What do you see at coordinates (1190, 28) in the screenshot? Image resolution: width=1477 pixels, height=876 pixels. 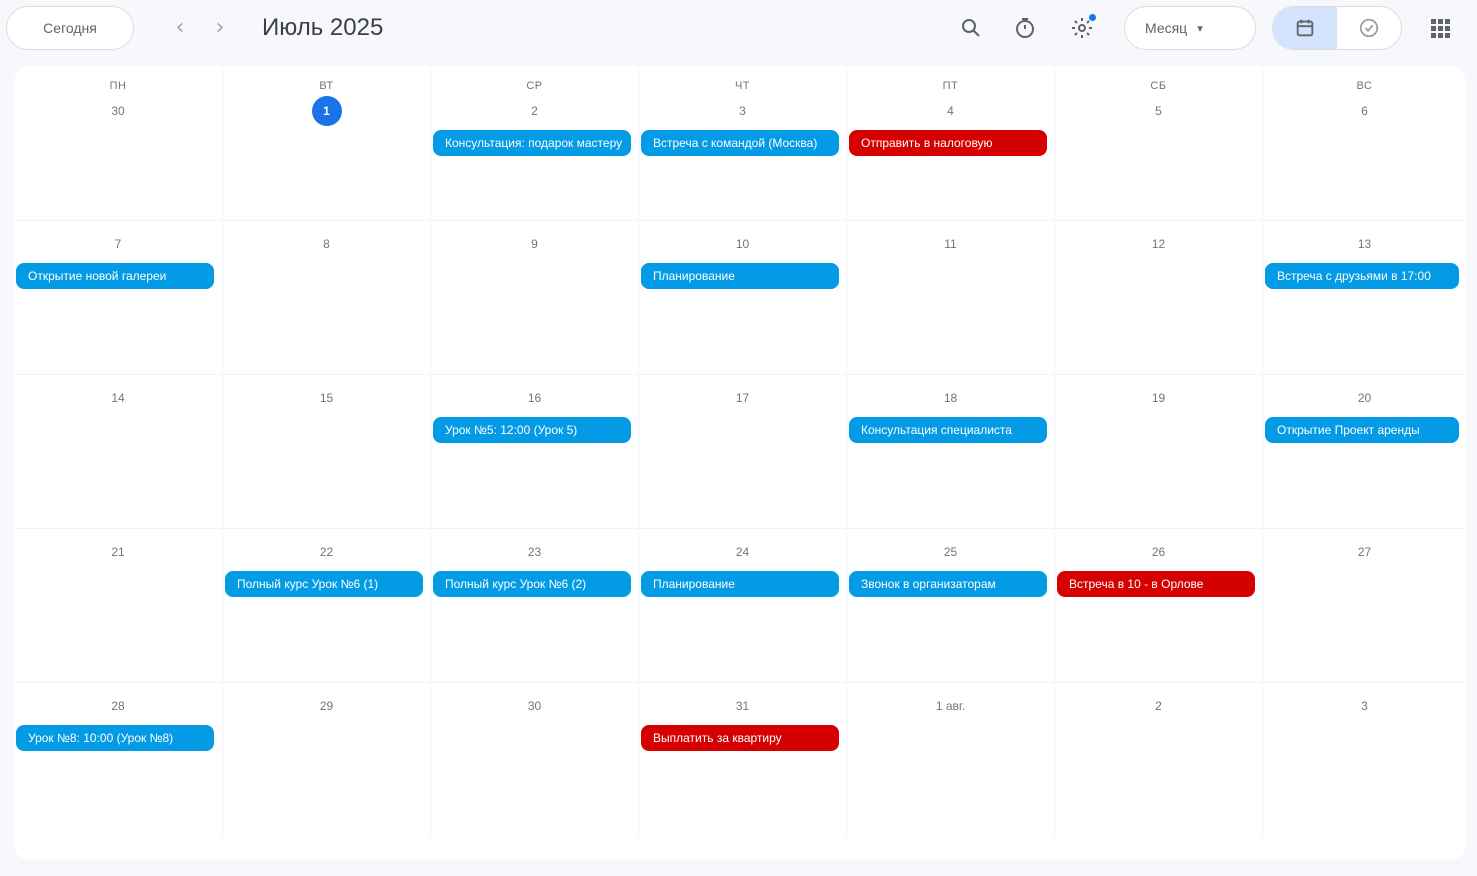 I see `view-select: Месяц ▾` at bounding box center [1190, 28].